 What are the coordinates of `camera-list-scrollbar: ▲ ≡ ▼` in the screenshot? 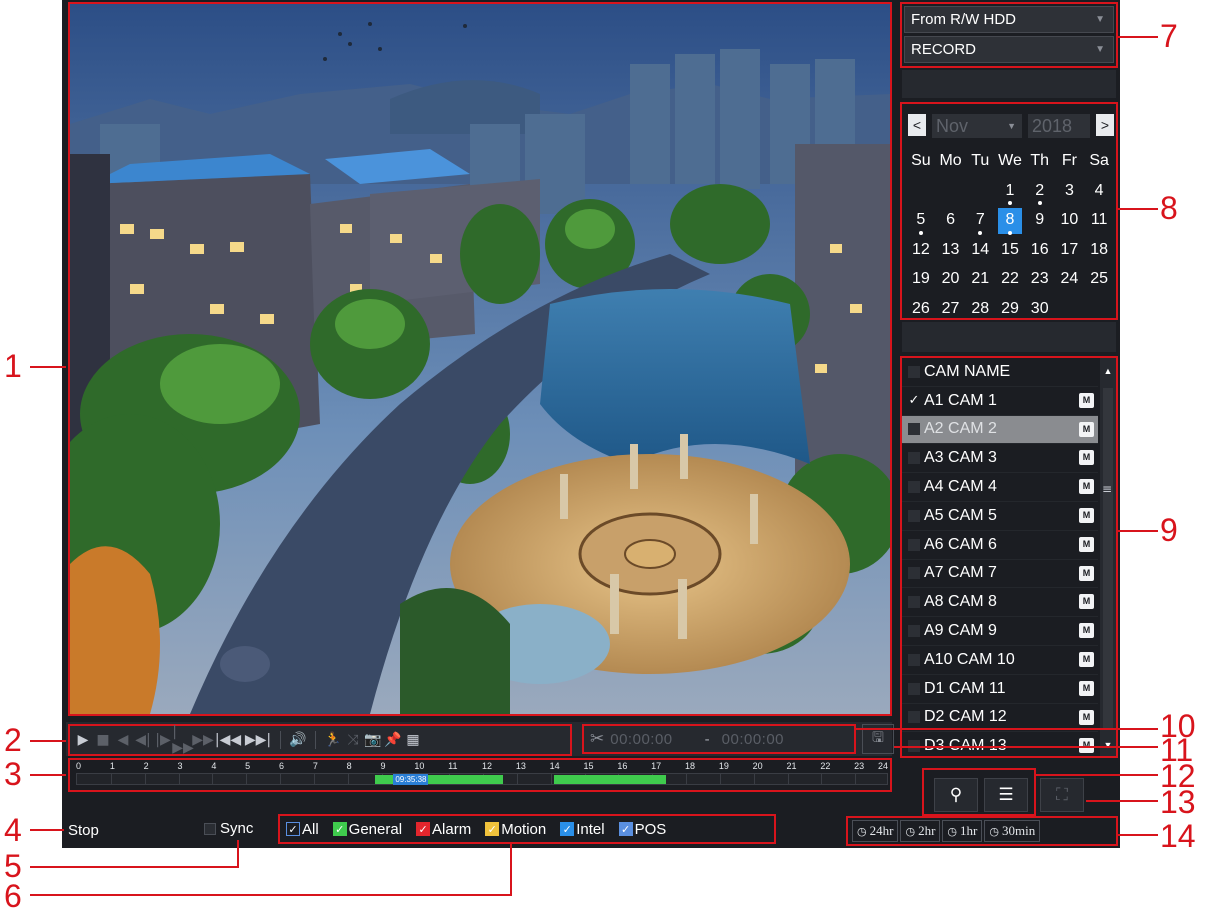 It's located at (1108, 557).